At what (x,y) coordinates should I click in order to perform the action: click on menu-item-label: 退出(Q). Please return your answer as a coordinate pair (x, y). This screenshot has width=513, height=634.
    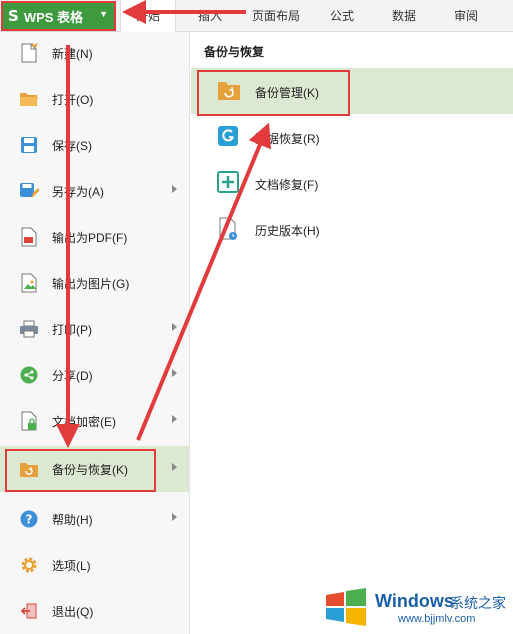
    Looking at the image, I should click on (73, 612).